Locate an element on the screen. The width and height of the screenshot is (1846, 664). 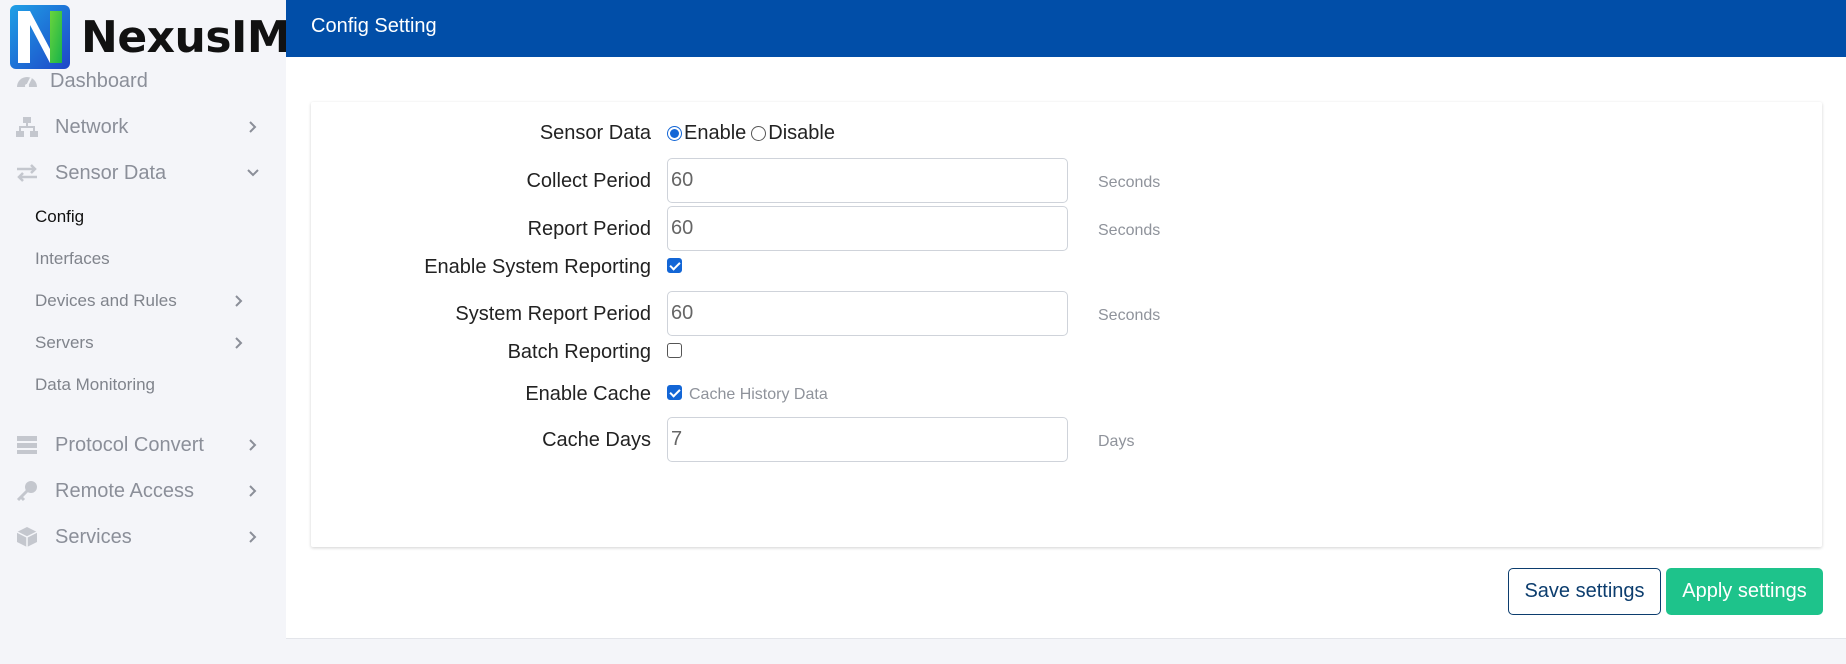
sensor-data-radio-group: Enable Disable is located at coordinates (751, 133).